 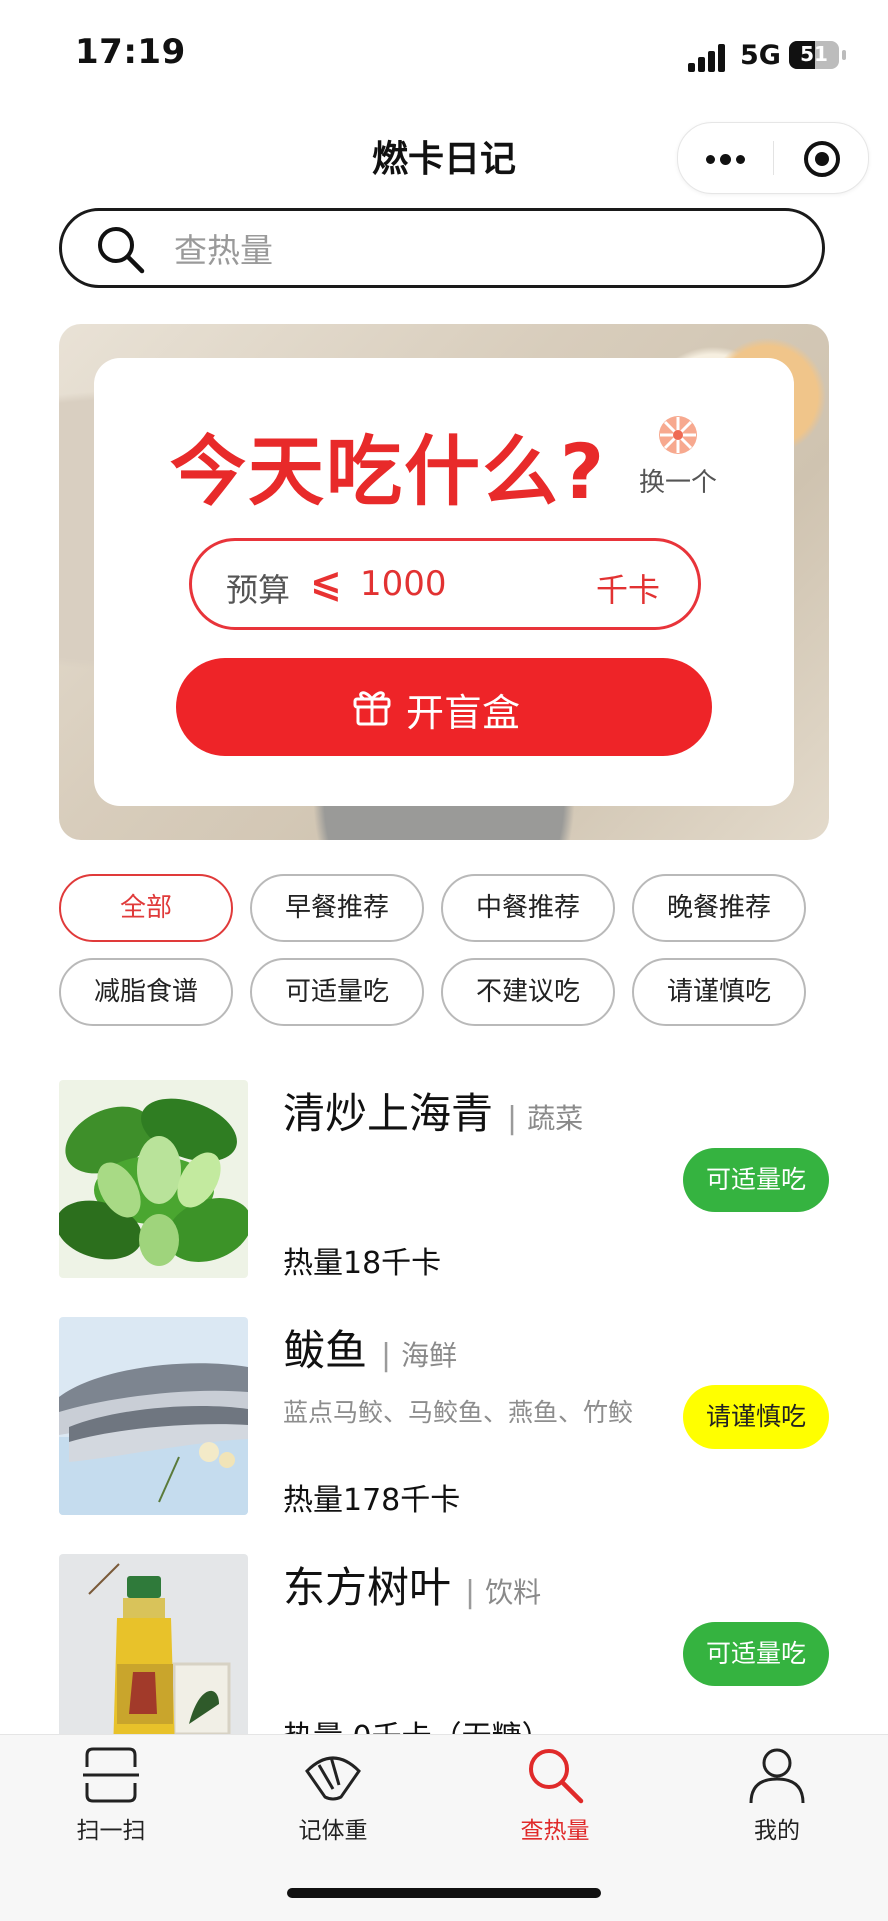 What do you see at coordinates (326, 583) in the screenshot?
I see `budget-operator: ⩽` at bounding box center [326, 583].